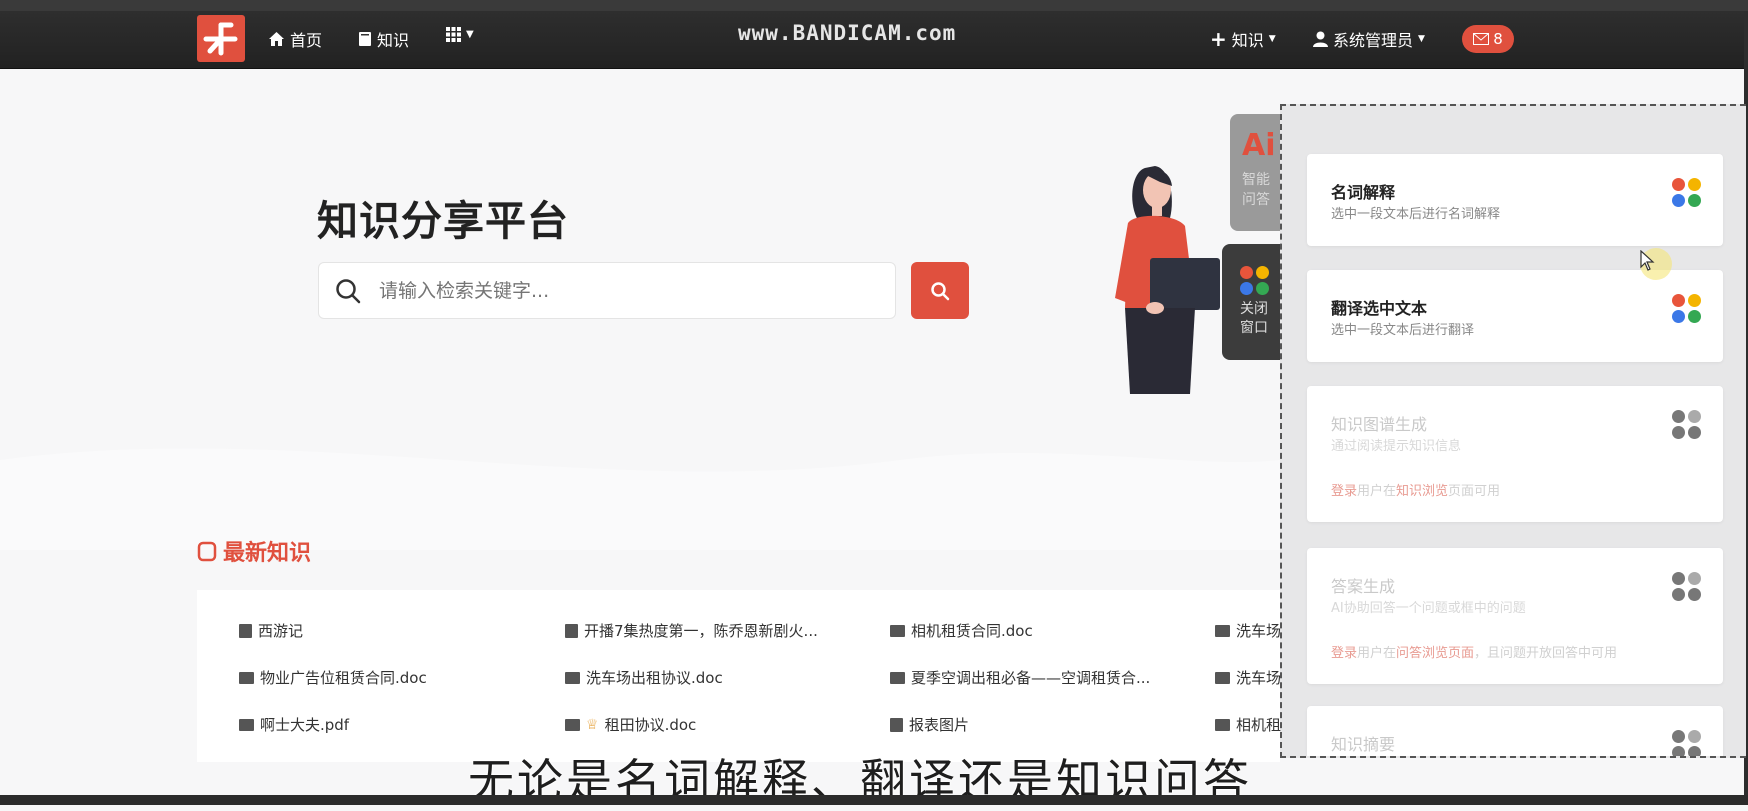 The image size is (1748, 811). What do you see at coordinates (1515, 454) in the screenshot?
I see `tool-card-knowledge-graph: 知识图谱生成 通过阅读提示知识信息 登录用户在知识浏览页面可用` at bounding box center [1515, 454].